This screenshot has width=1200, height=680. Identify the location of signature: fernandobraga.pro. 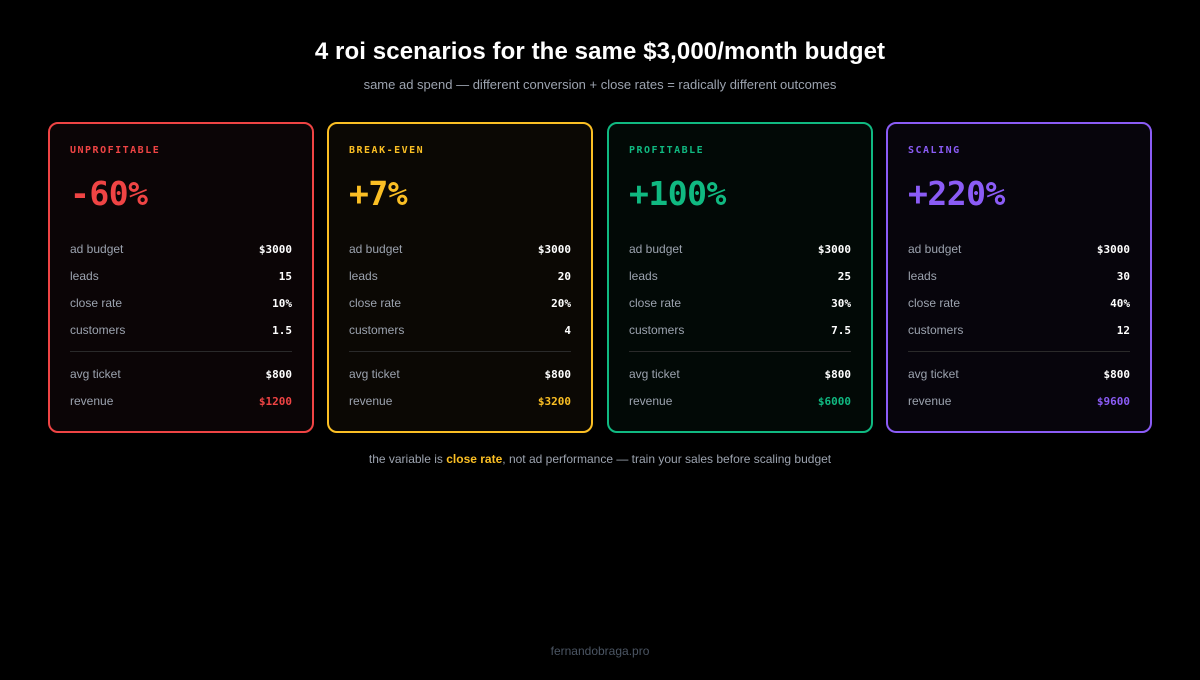
(600, 651).